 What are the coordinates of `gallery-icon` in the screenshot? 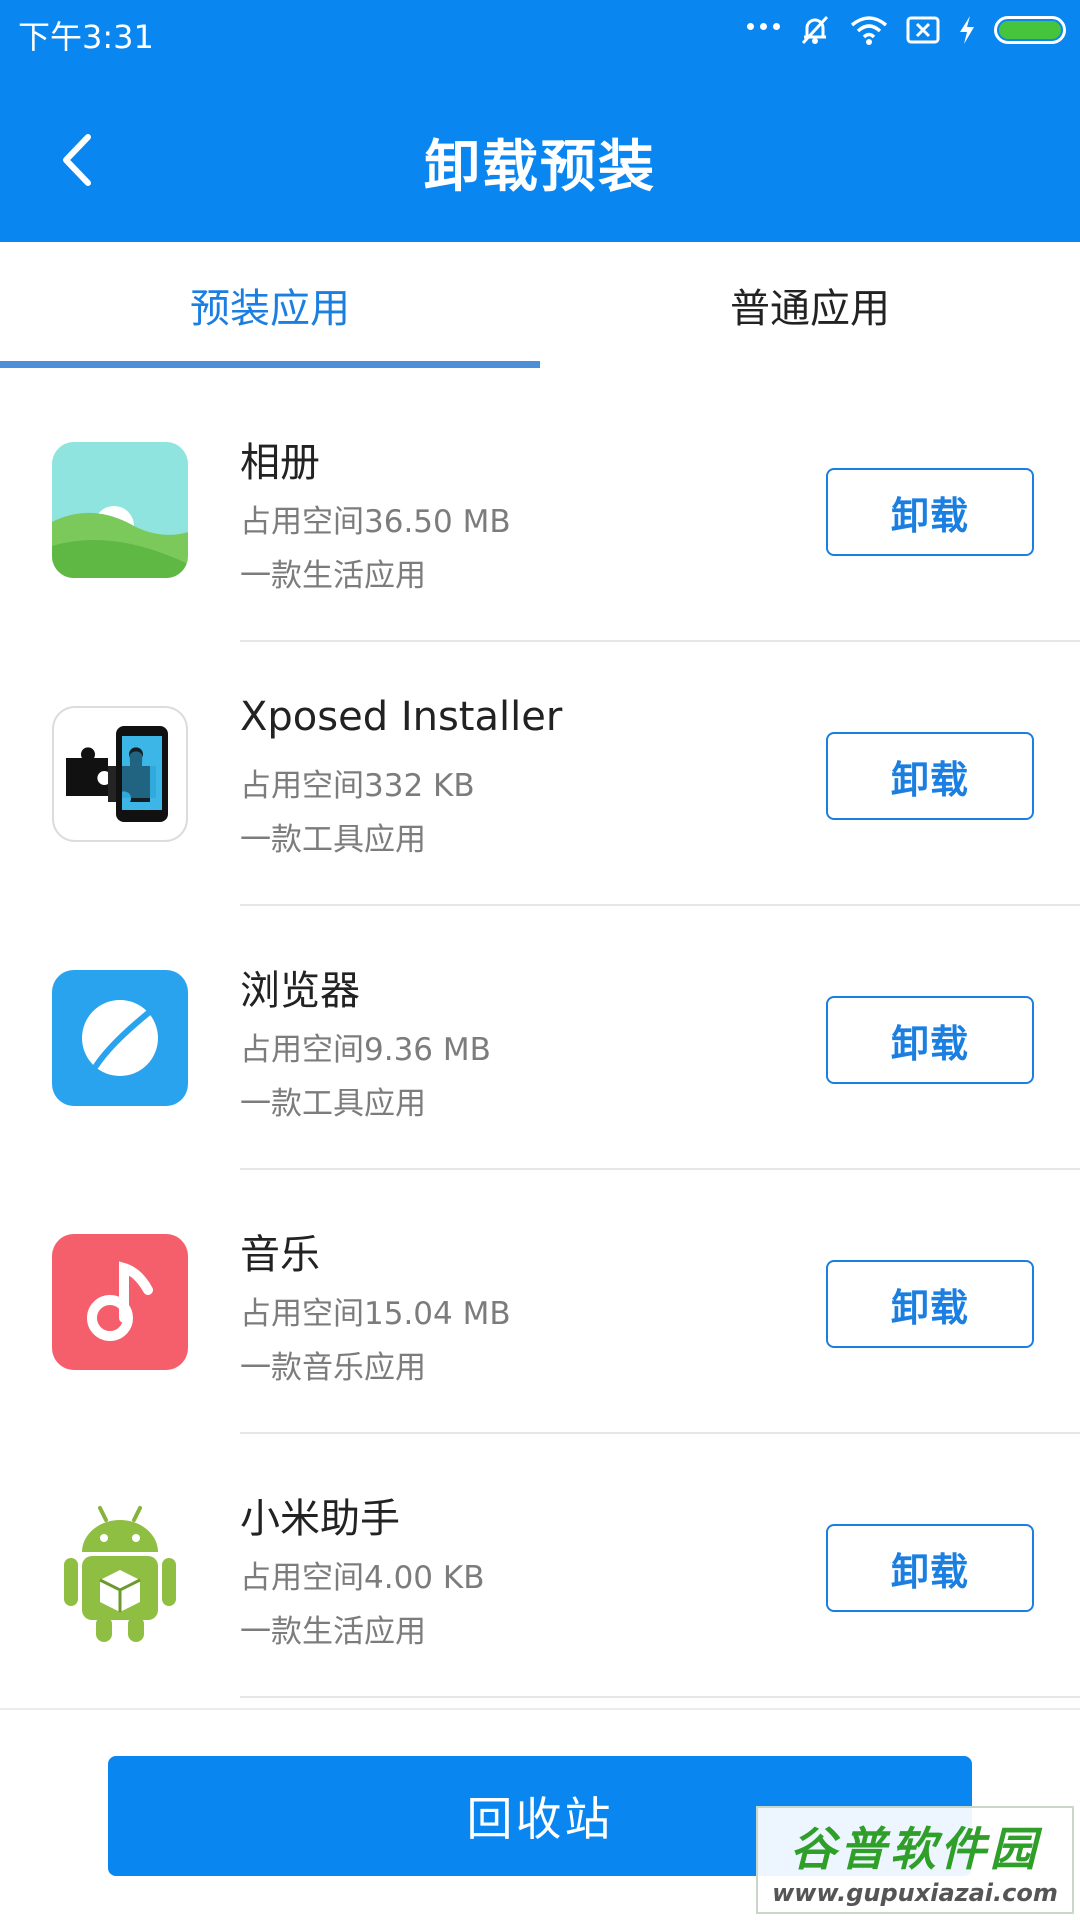 It's located at (120, 510).